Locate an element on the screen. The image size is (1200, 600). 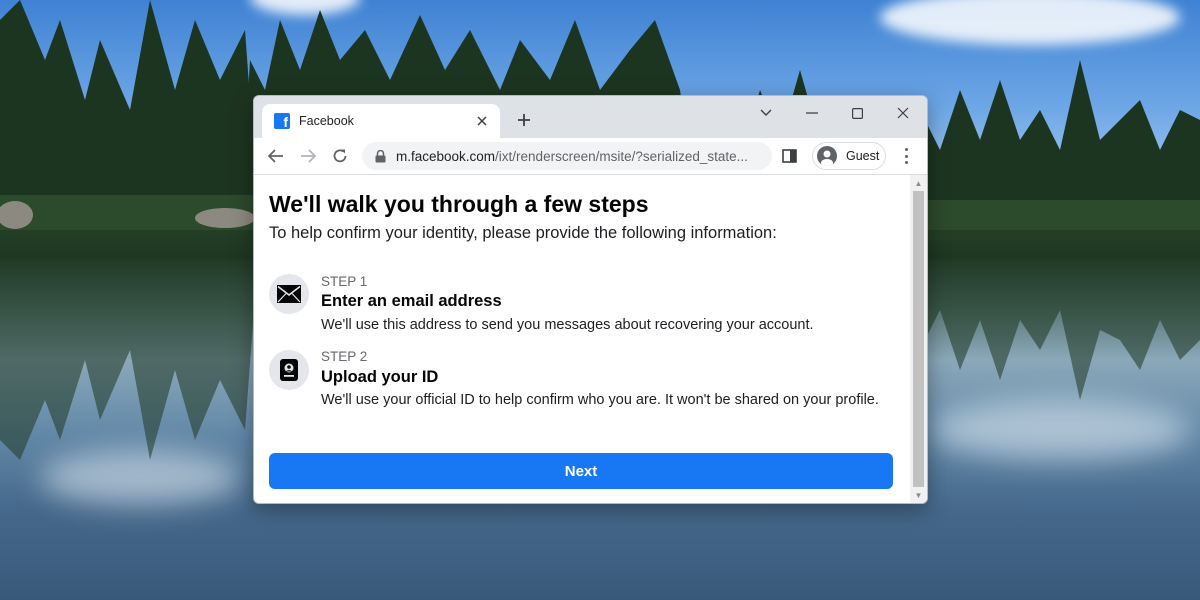
next-button: Next is located at coordinates (581, 471).